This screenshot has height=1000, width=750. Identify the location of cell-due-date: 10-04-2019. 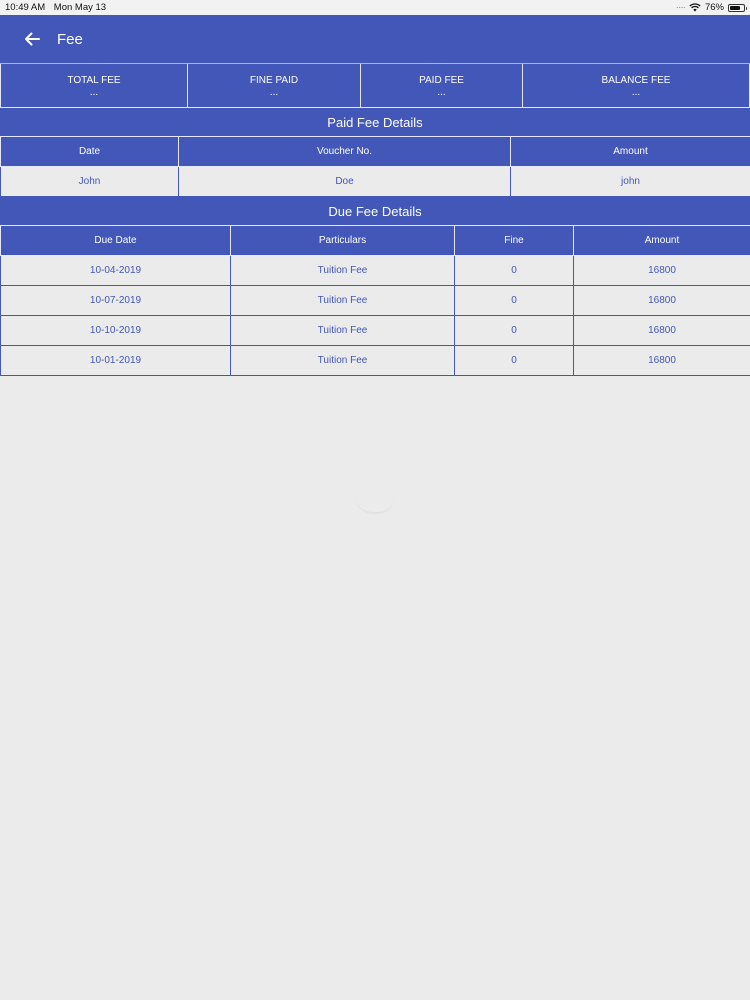
(115, 270).